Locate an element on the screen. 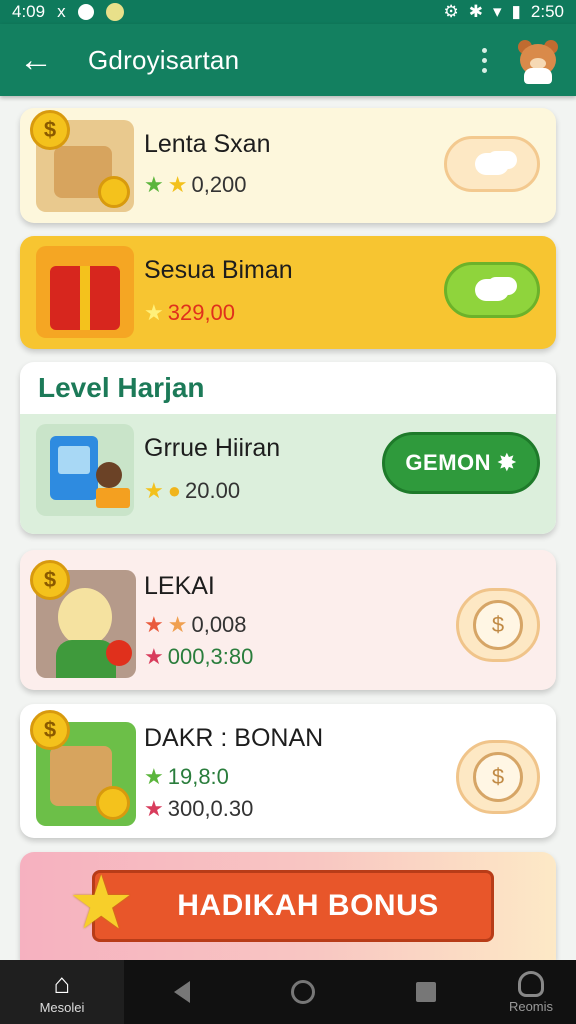 This screenshot has height=1024, width=576. card-stat: ★ ★ 0,200 is located at coordinates (195, 185).